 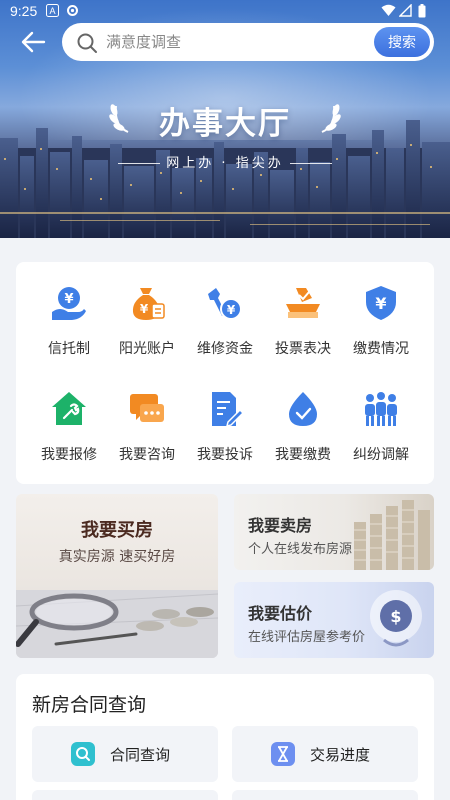 What do you see at coordinates (283, 754) in the screenshot?
I see `hourglass-icon` at bounding box center [283, 754].